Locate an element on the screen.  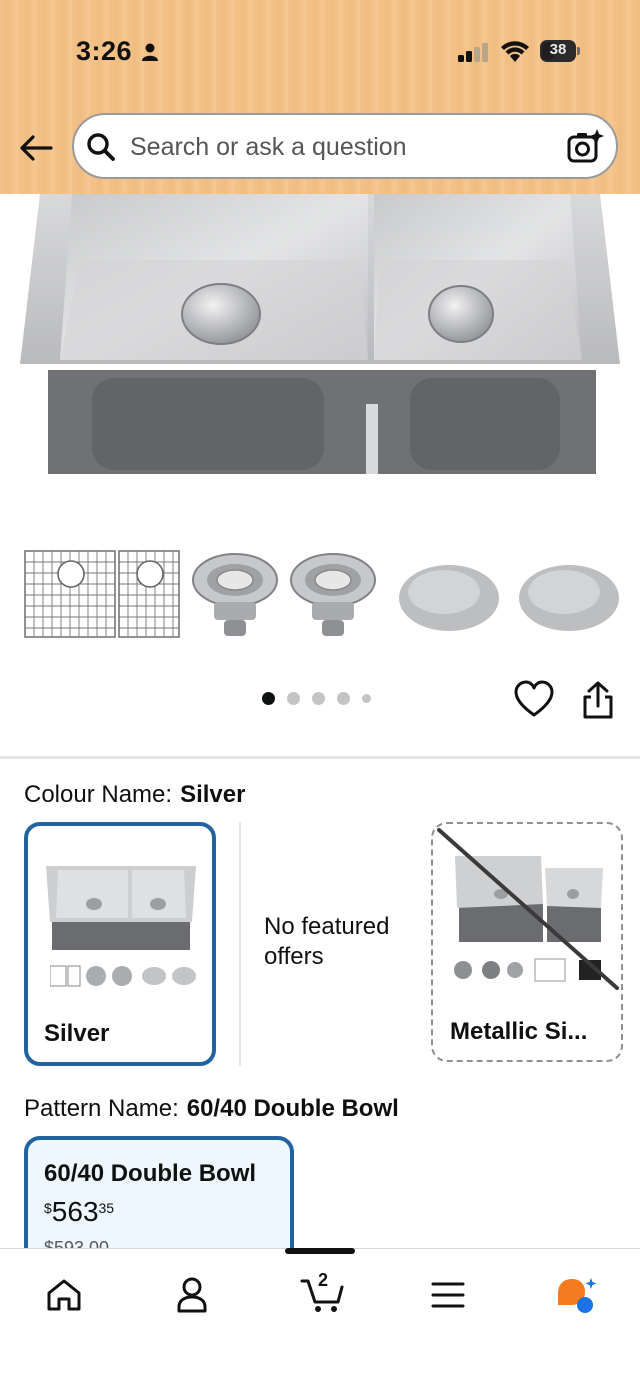
header-bar: 3:26 38 is located at coordinates (320, 97).